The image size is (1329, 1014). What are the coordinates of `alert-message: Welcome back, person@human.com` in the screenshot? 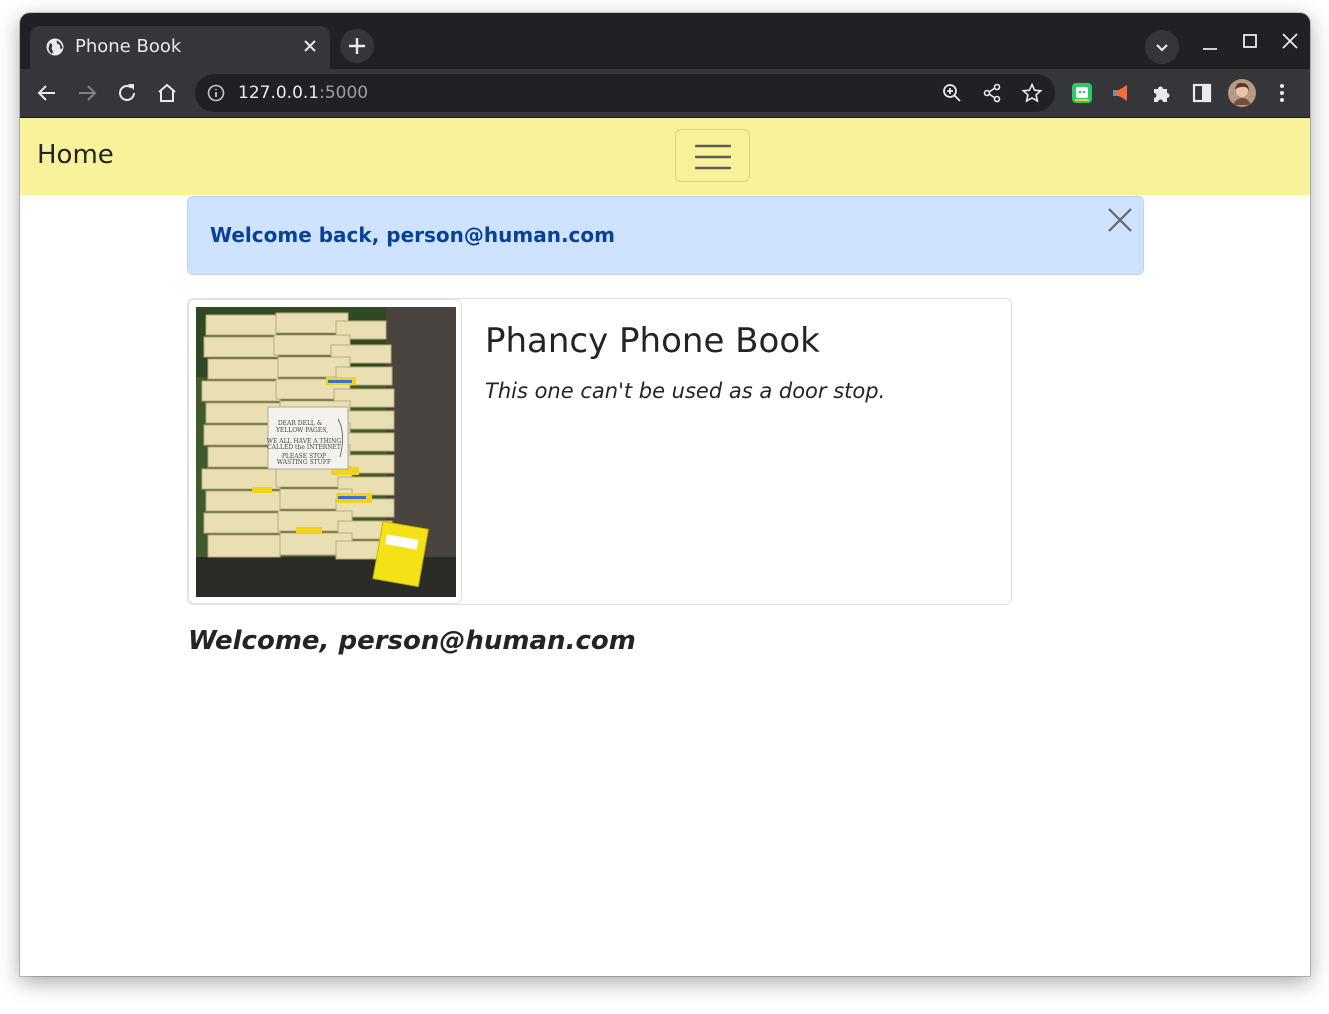 It's located at (412, 235).